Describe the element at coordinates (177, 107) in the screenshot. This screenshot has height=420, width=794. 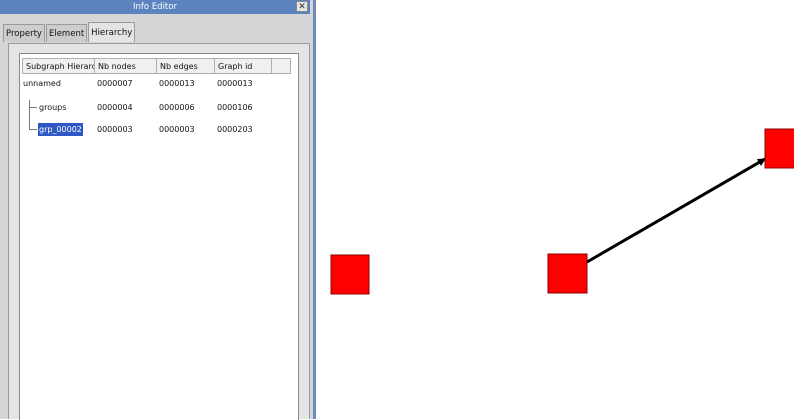
I see `nb-edges: 0000006` at that location.